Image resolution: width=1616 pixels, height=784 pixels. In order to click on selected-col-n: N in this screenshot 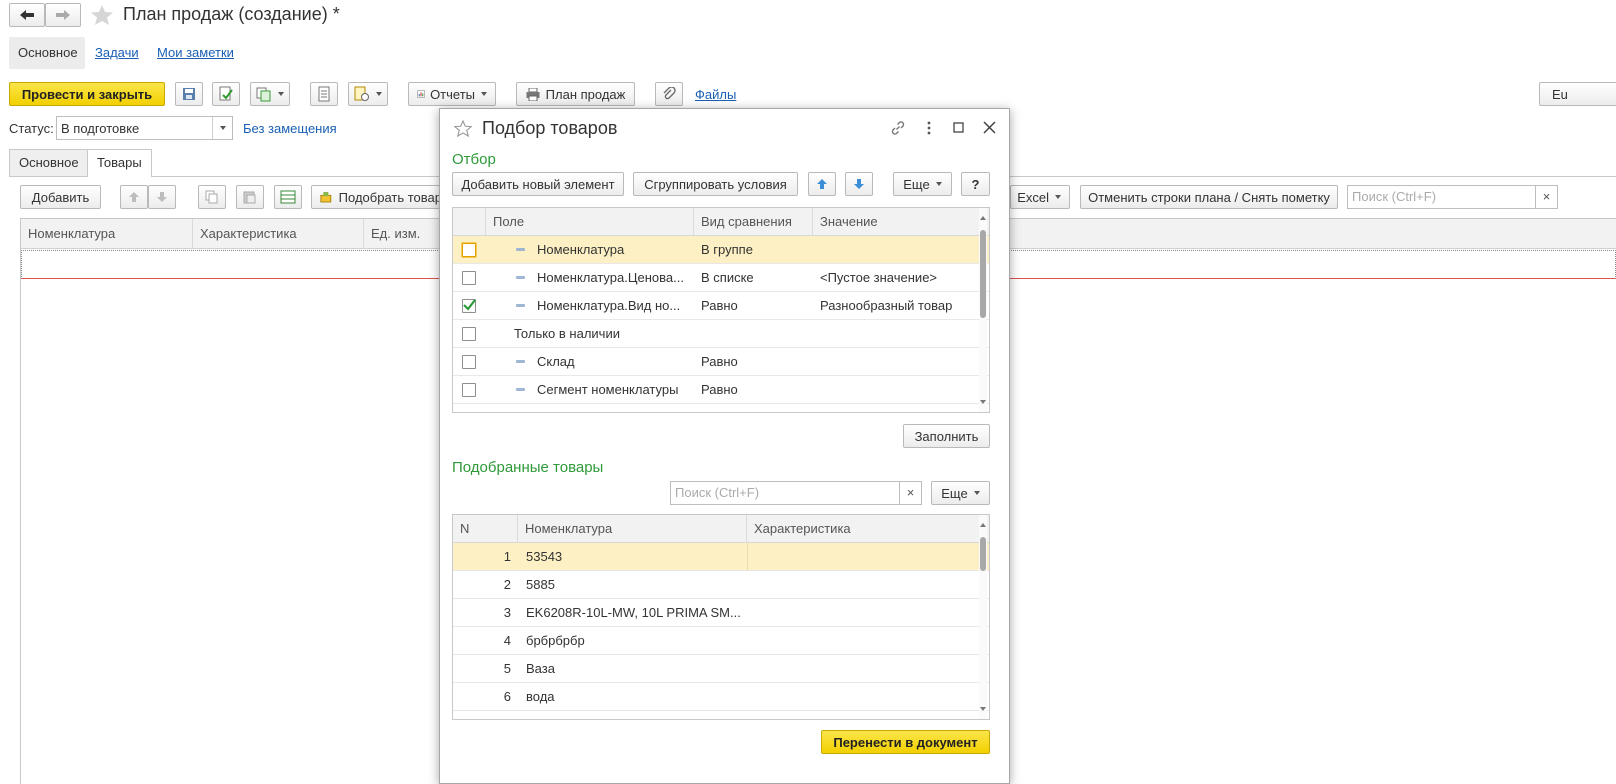, I will do `click(485, 529)`.